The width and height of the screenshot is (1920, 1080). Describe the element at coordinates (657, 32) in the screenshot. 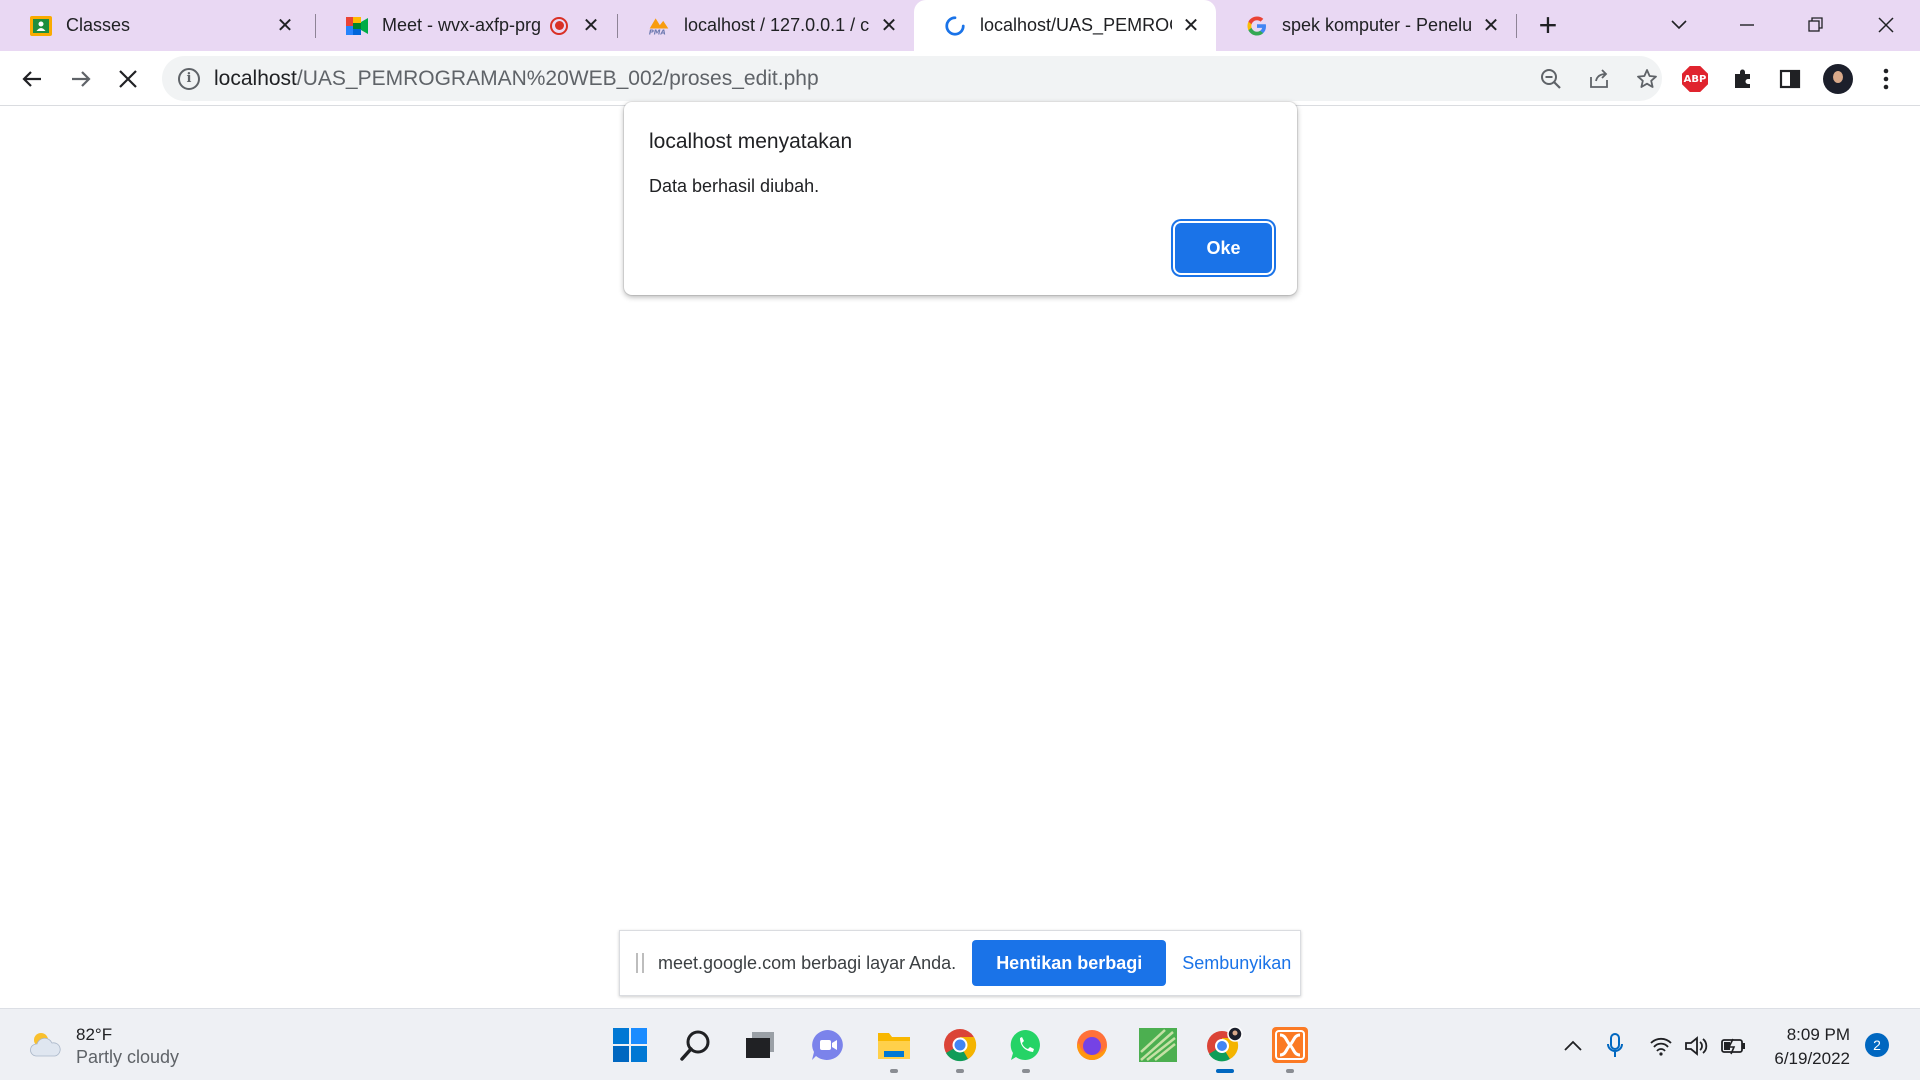

I see `svg-text: PMA` at that location.